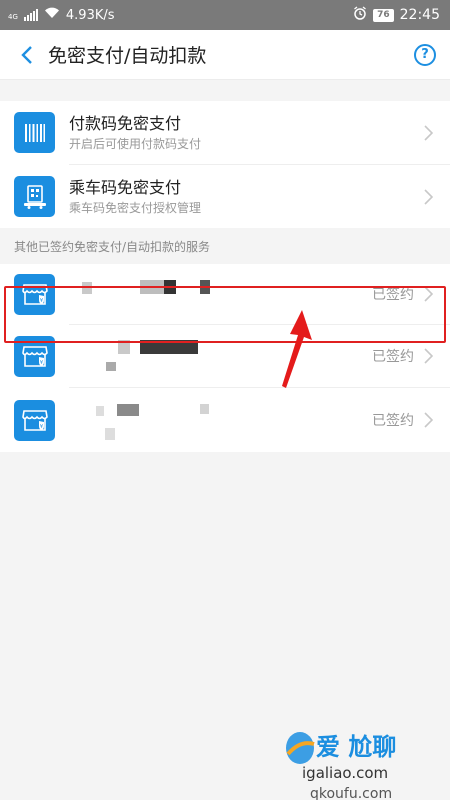 Image resolution: width=450 pixels, height=800 pixels. What do you see at coordinates (52, 15) in the screenshot?
I see `wifi-icon` at bounding box center [52, 15].